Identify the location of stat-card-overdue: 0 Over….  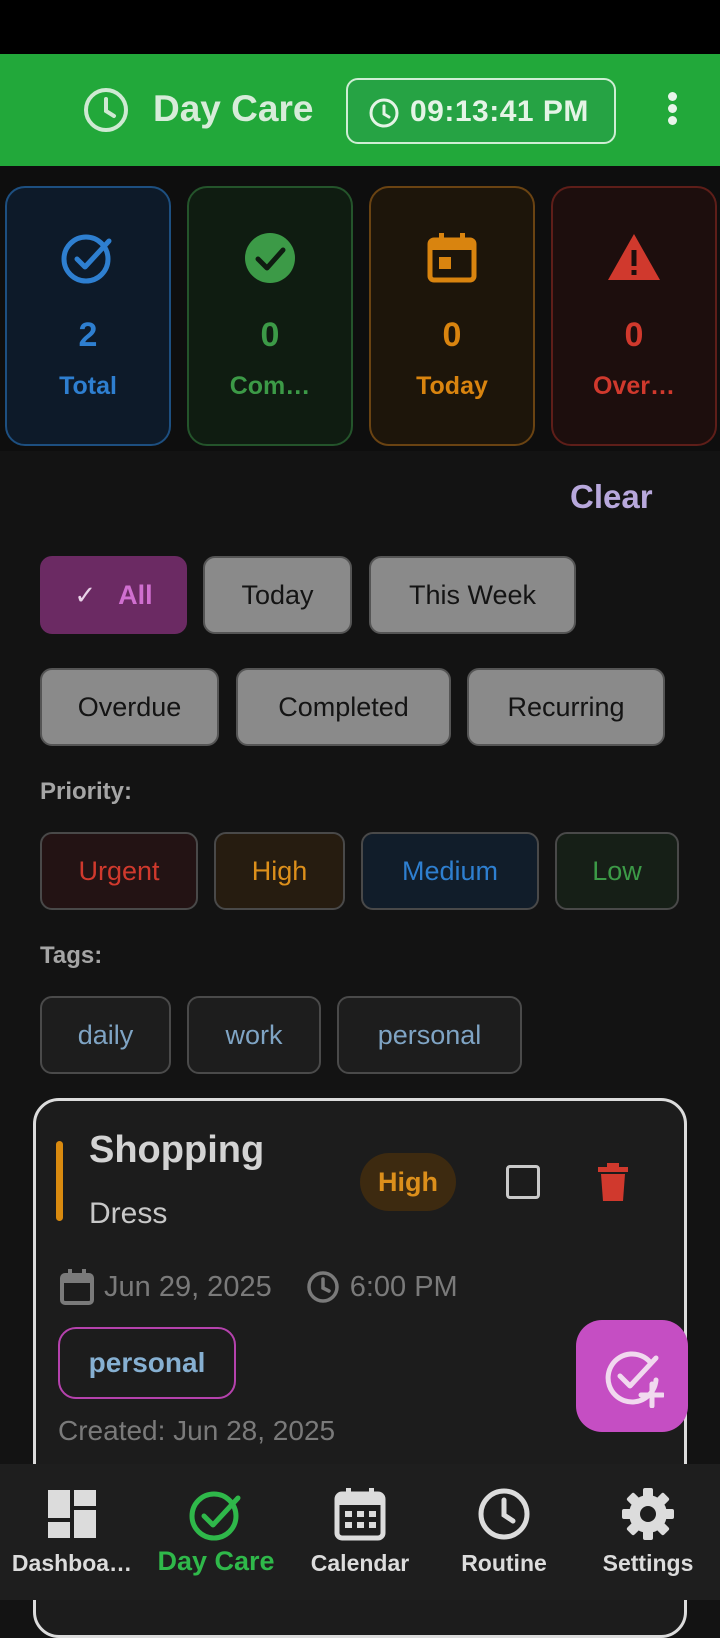
(634, 316).